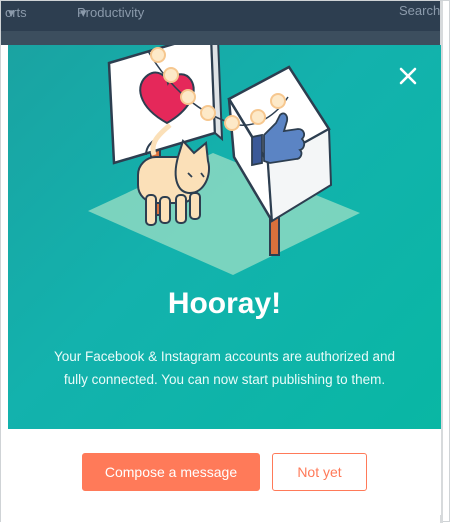  I want to click on top-navigation: orts ▾ Productivity ▾ Search, so click(222, 16).